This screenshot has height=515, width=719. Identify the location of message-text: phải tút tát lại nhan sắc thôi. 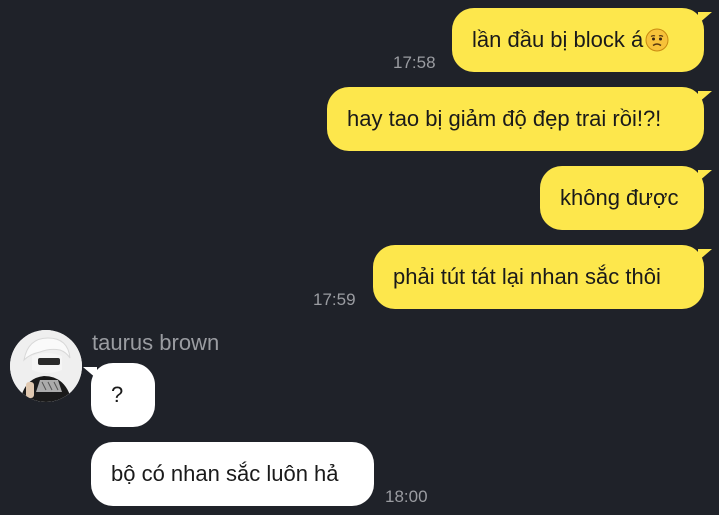
(527, 276).